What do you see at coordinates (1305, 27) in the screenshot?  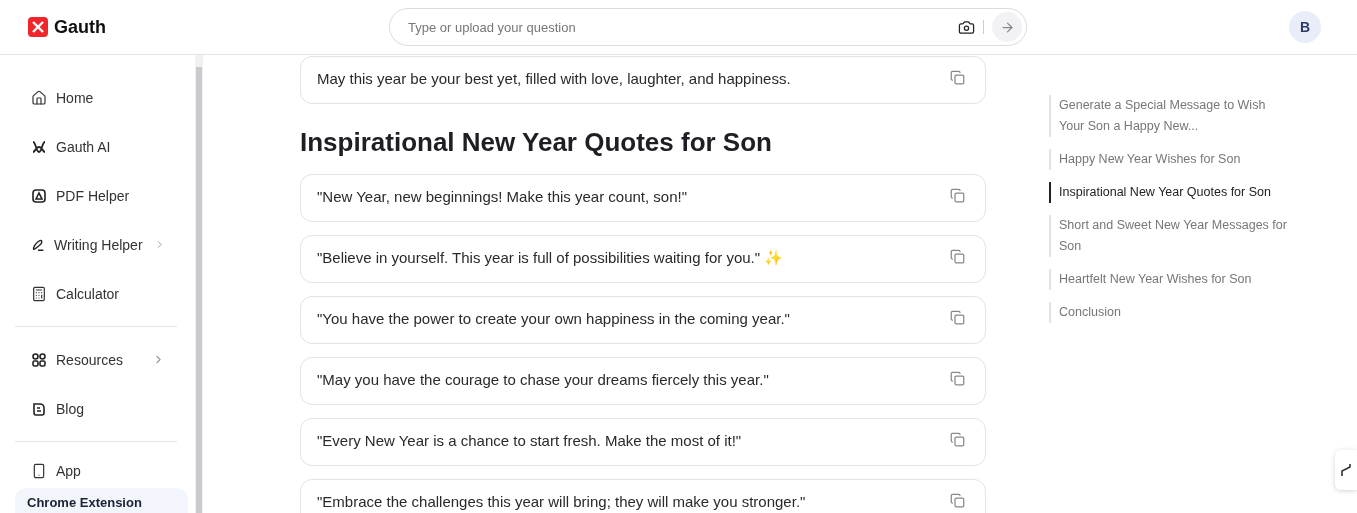 I see `avatar: B` at bounding box center [1305, 27].